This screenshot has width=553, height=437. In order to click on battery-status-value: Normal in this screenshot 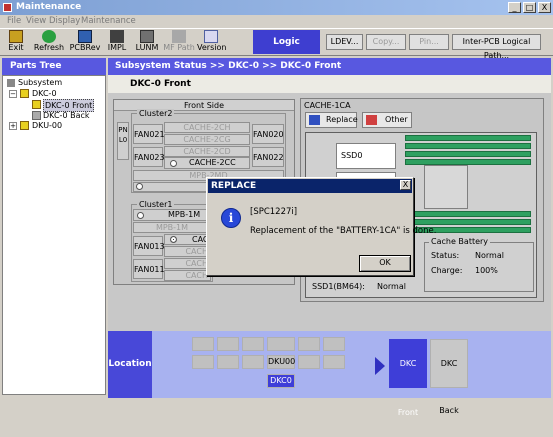, I will do `click(489, 255)`.